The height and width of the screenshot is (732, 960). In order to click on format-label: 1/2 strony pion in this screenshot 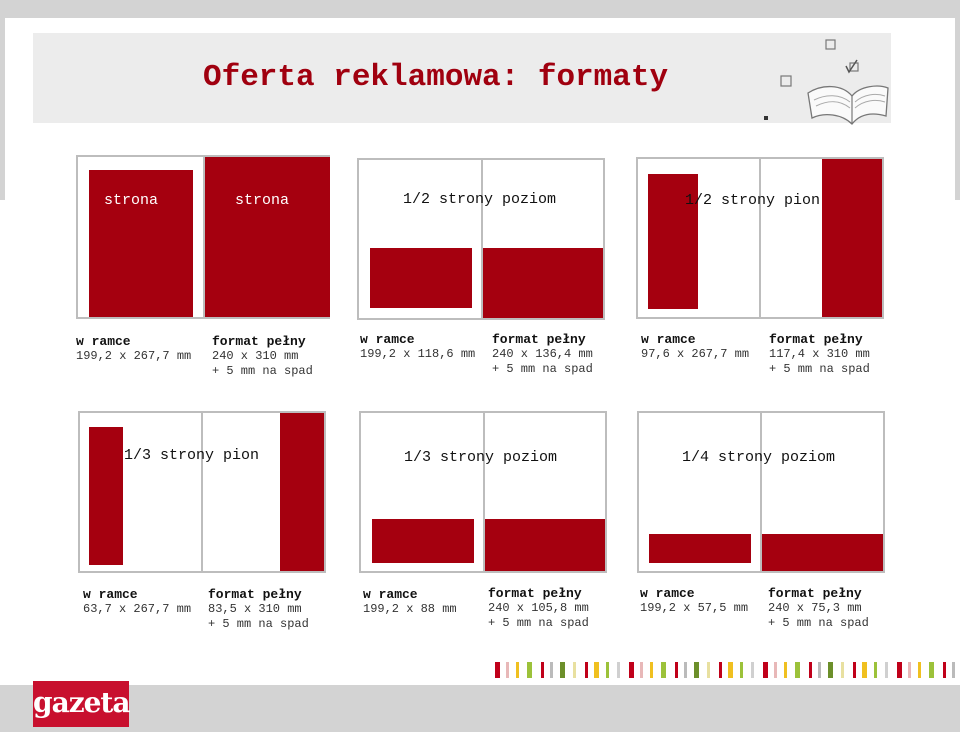, I will do `click(753, 200)`.